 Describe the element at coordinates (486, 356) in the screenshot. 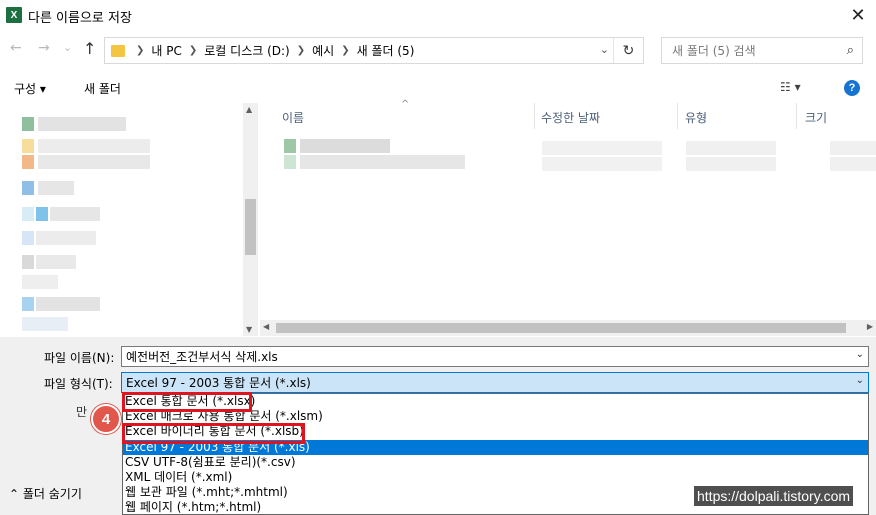

I see `filename-input` at that location.